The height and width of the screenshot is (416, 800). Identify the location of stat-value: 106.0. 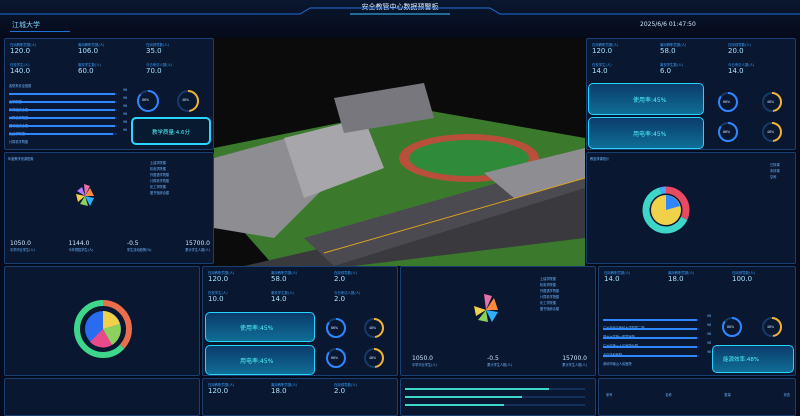
(88, 51).